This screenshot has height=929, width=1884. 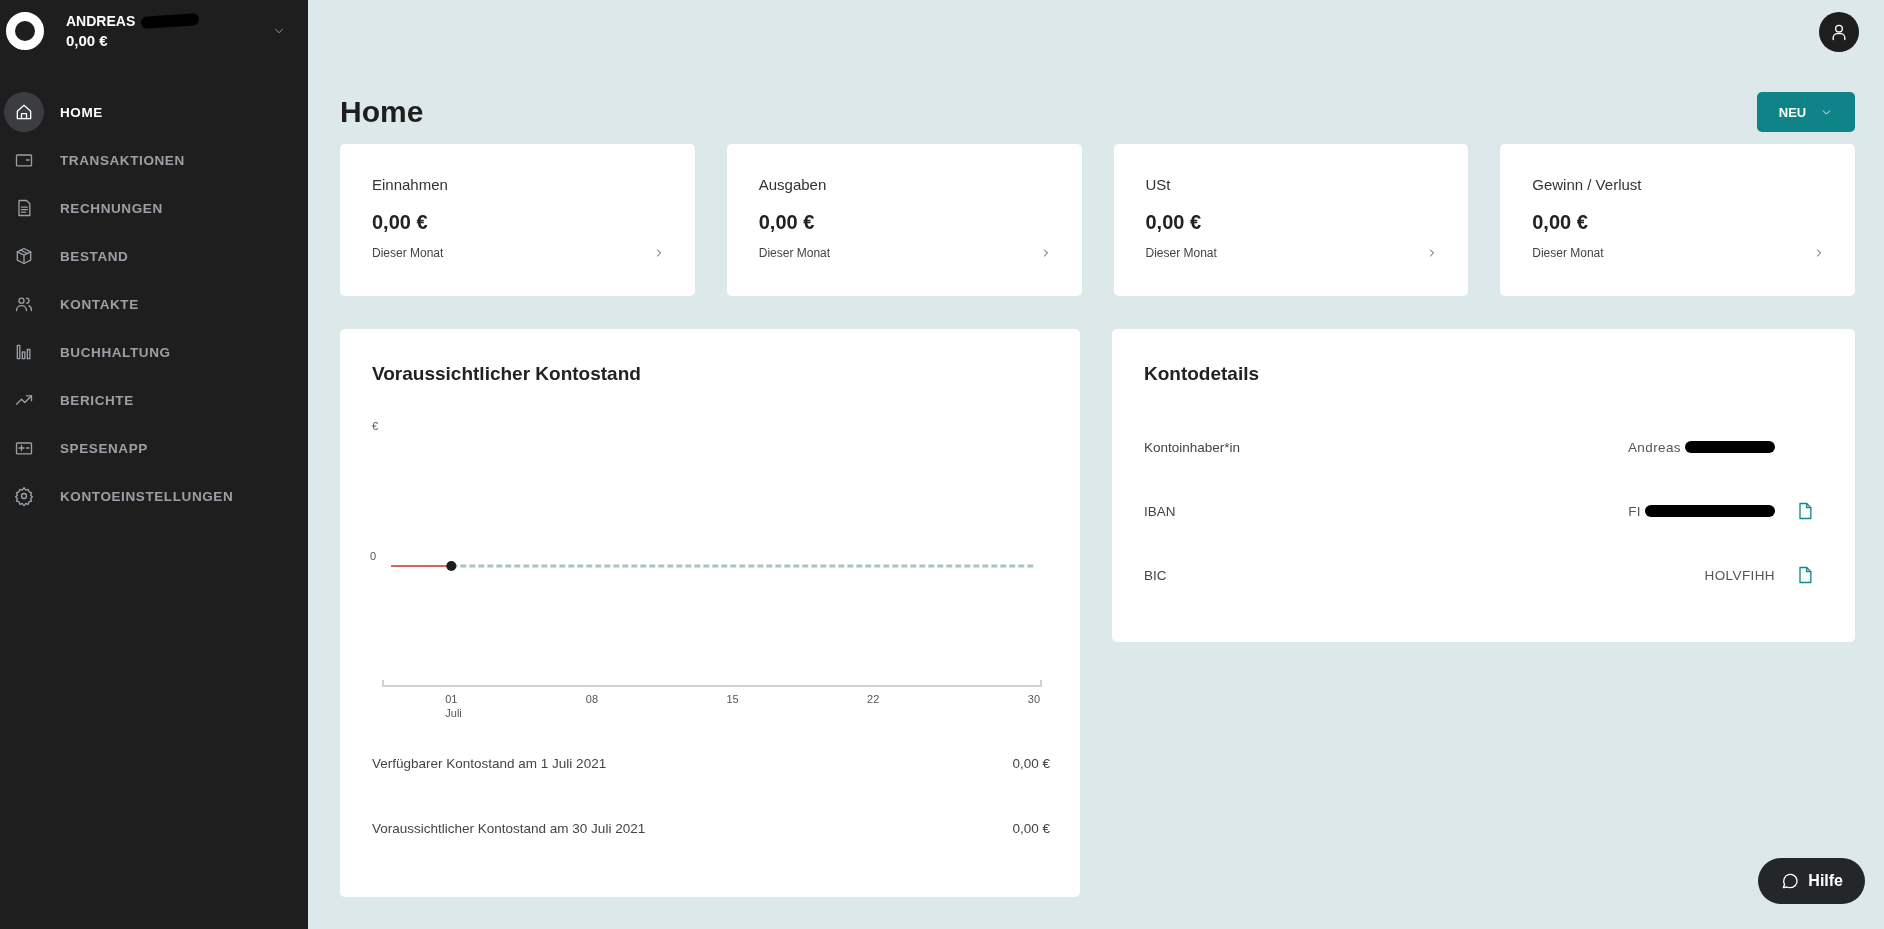 I want to click on house-icon, so click(x=24, y=112).